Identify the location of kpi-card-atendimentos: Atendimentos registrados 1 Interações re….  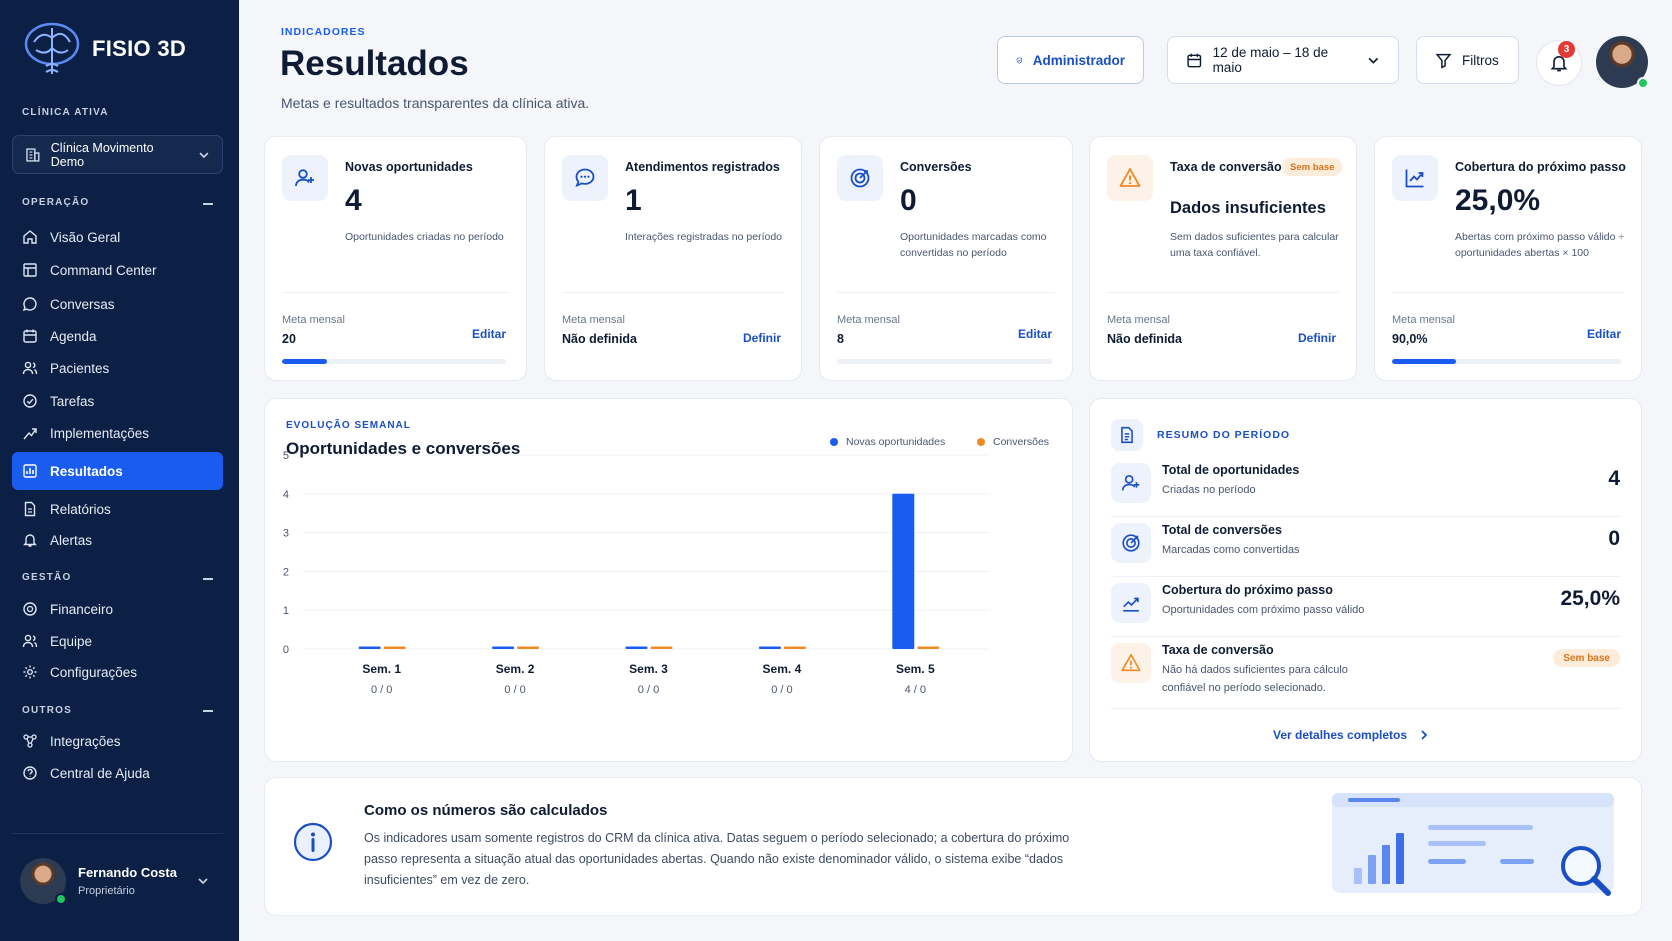
(673, 258).